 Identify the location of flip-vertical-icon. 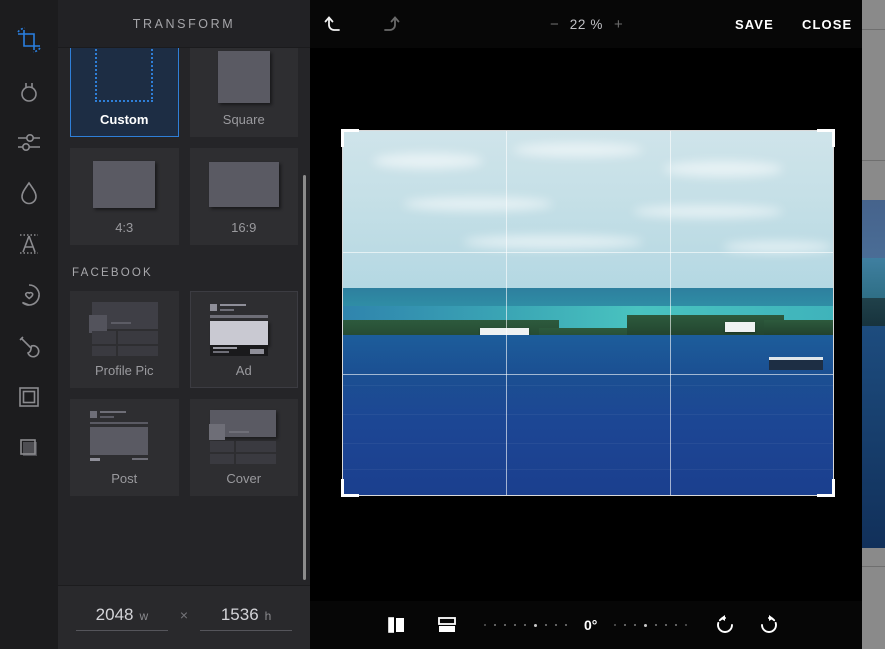
(447, 625).